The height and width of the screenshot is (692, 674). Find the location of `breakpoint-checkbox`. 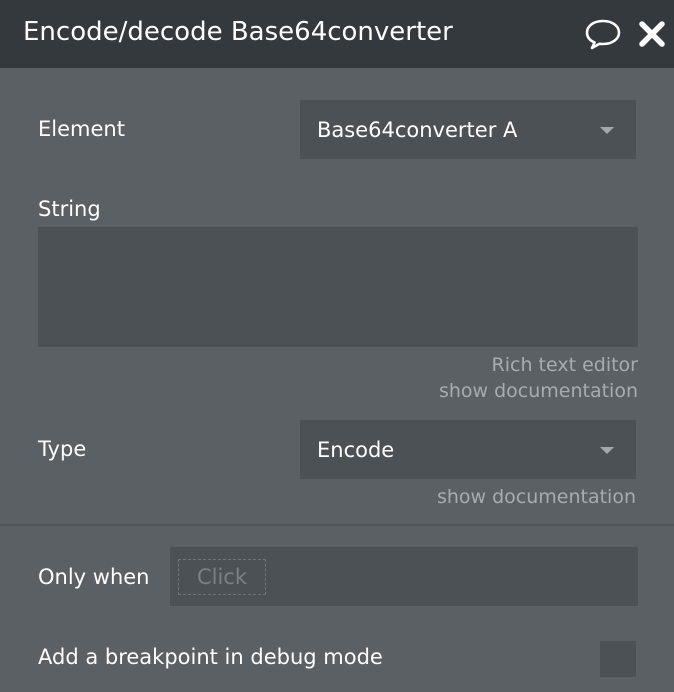

breakpoint-checkbox is located at coordinates (618, 659).